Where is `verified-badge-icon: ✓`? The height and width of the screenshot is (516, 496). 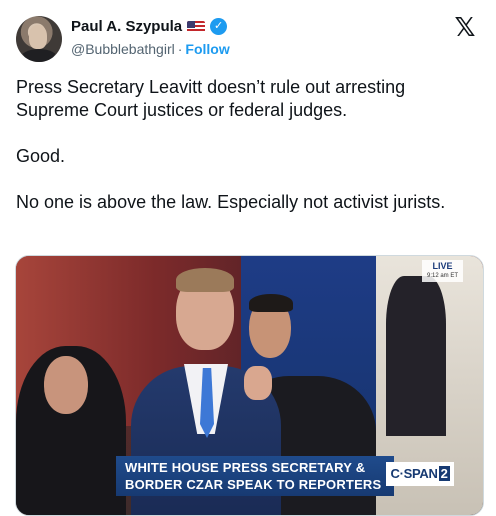 verified-badge-icon: ✓ is located at coordinates (219, 26).